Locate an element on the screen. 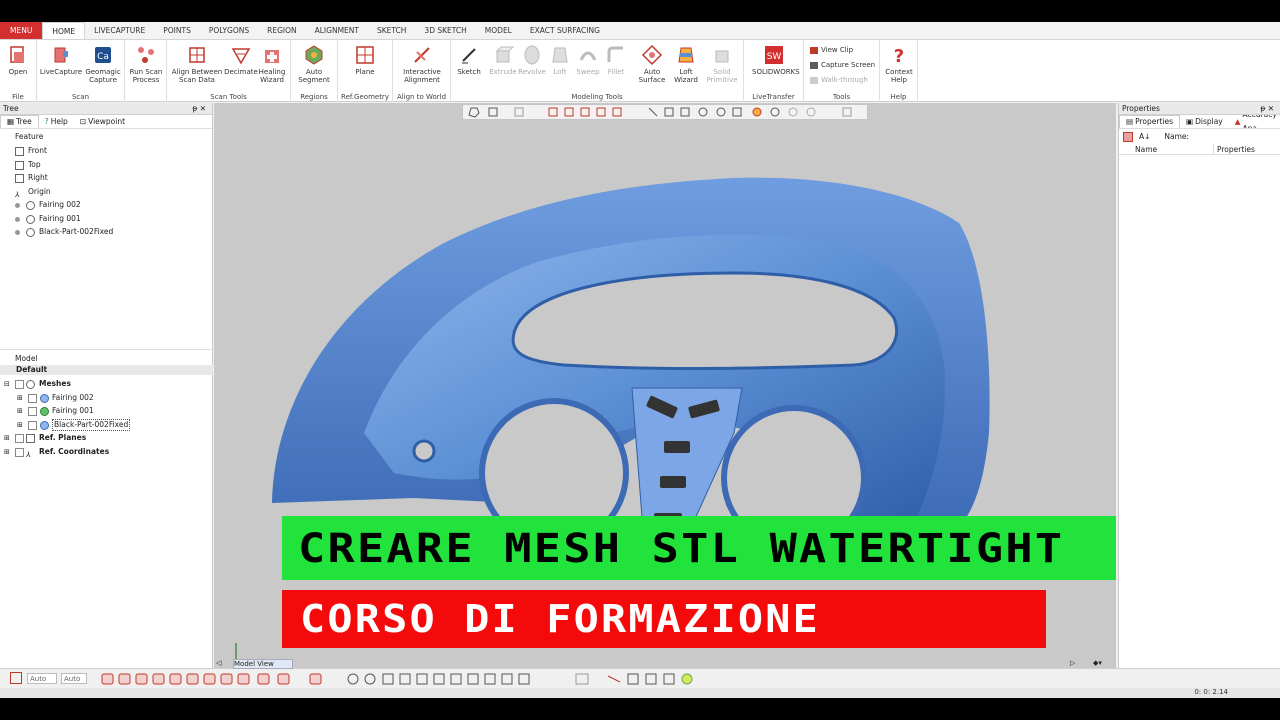 The width and height of the screenshot is (1280, 720). subtab-help: ? Help is located at coordinates (56, 121).